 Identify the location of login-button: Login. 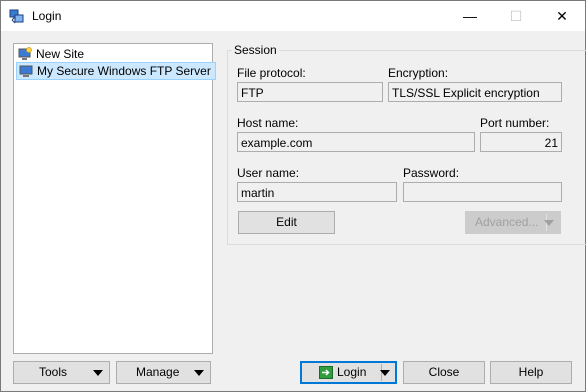
(348, 372).